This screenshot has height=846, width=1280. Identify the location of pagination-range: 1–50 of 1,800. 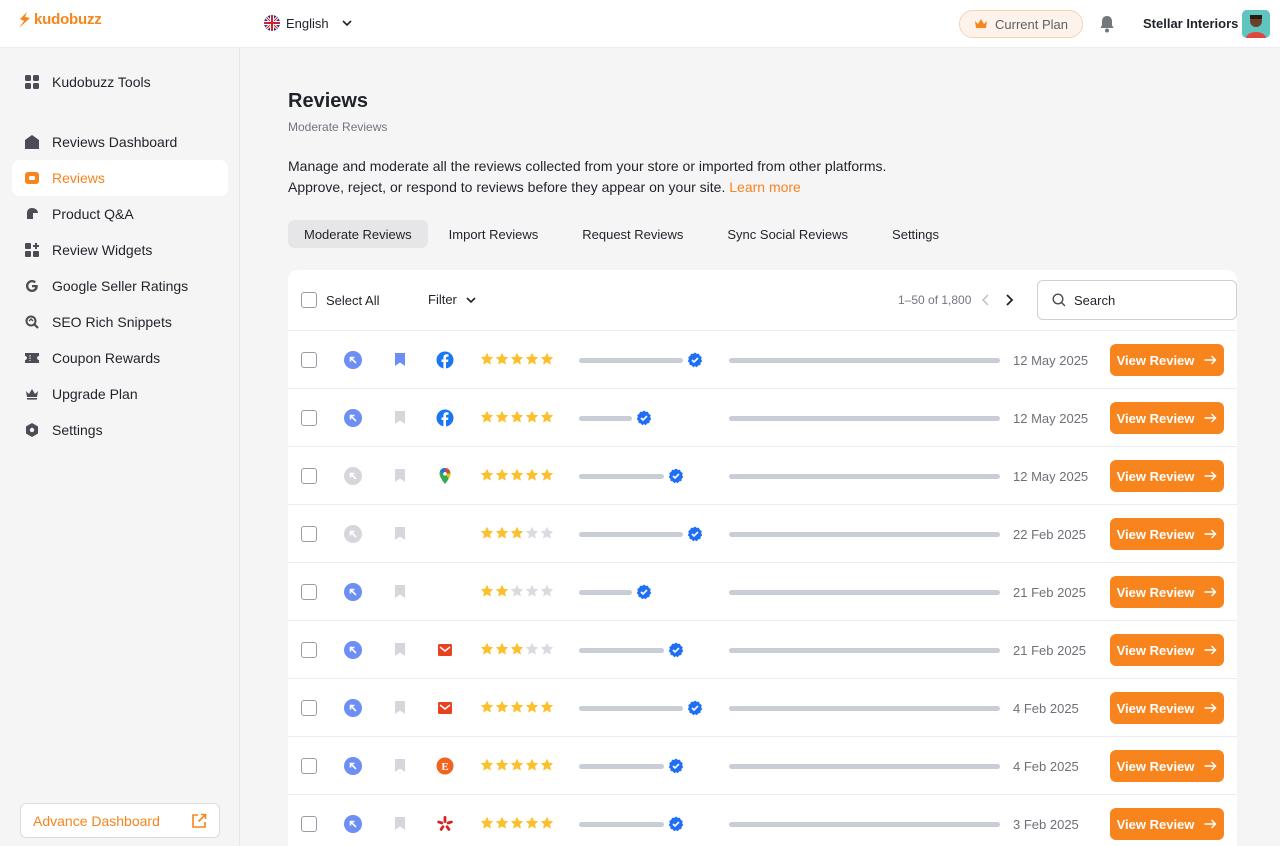
(935, 300).